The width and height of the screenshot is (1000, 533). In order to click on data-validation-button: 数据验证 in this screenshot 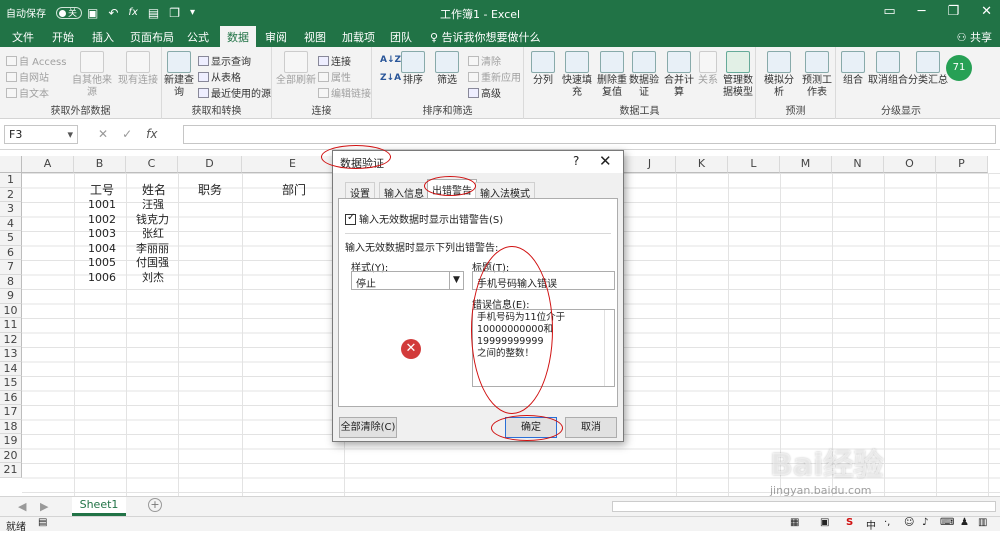, I will do `click(644, 75)`.